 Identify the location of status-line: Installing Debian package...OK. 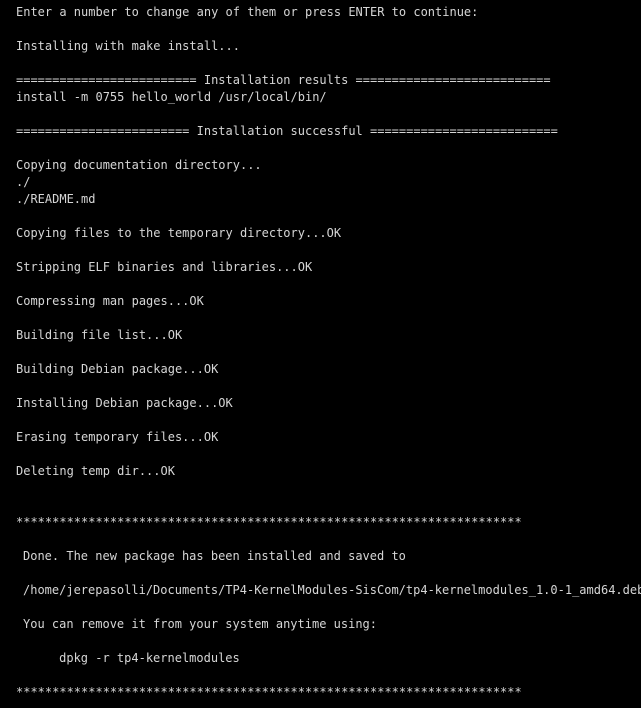
(124, 403).